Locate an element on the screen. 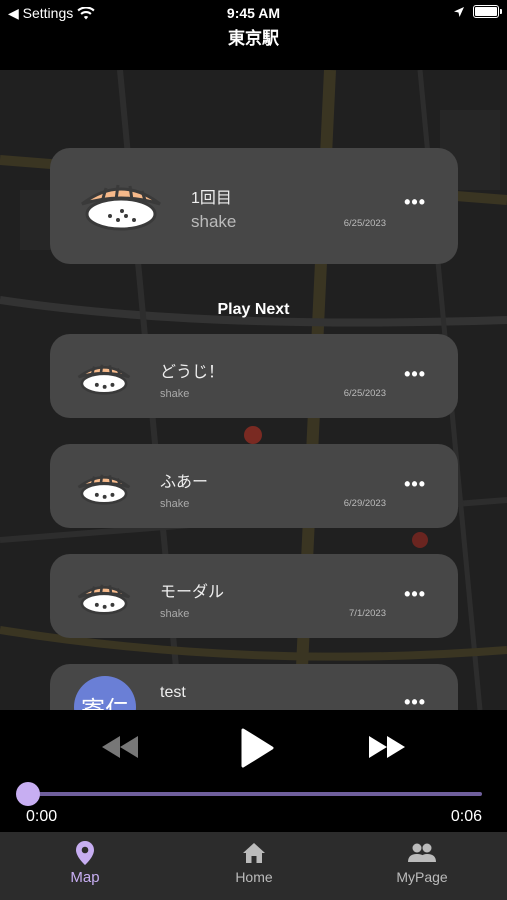 The height and width of the screenshot is (900, 507). battery-icon is located at coordinates (487, 11).